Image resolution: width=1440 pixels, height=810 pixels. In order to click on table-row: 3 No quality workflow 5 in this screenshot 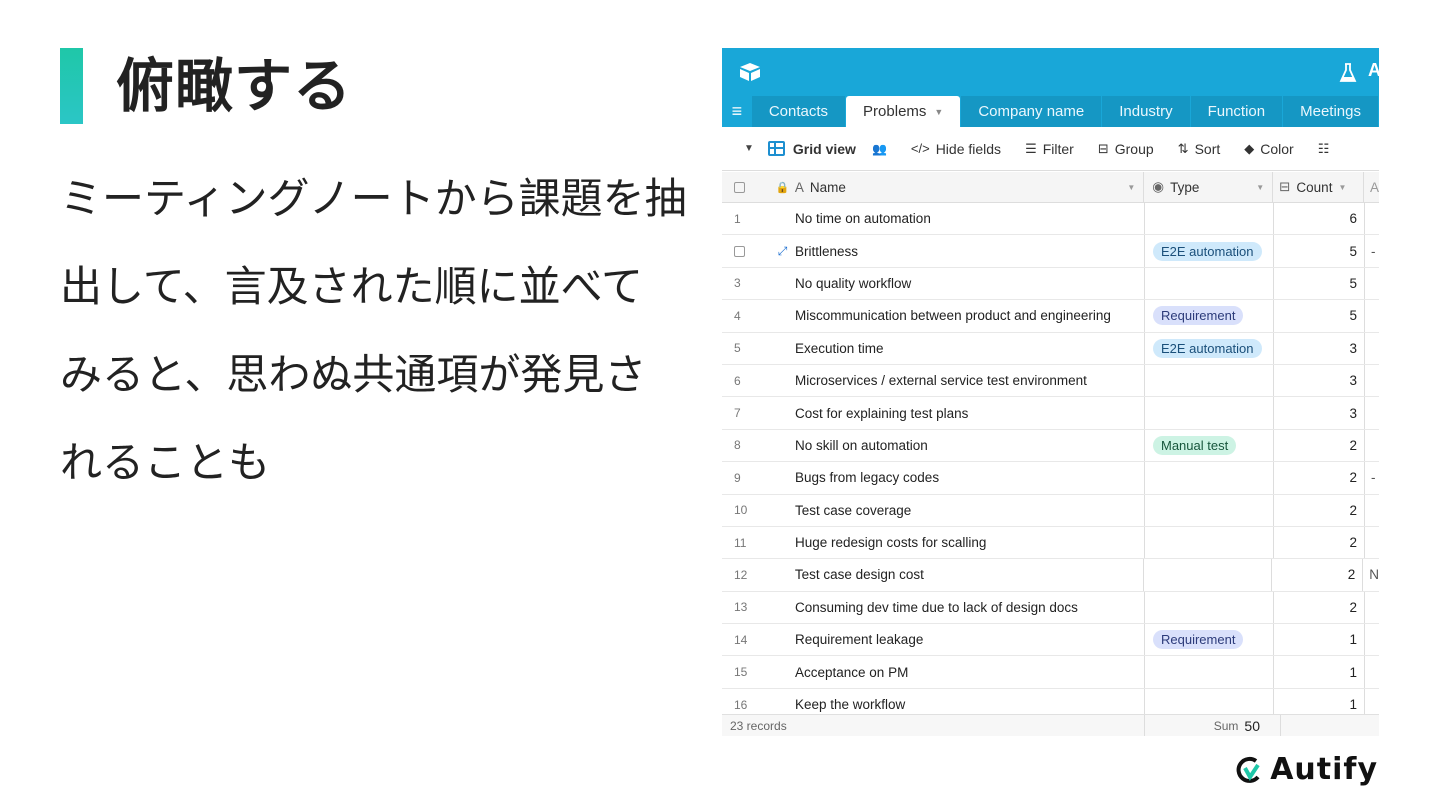, I will do `click(1050, 284)`.